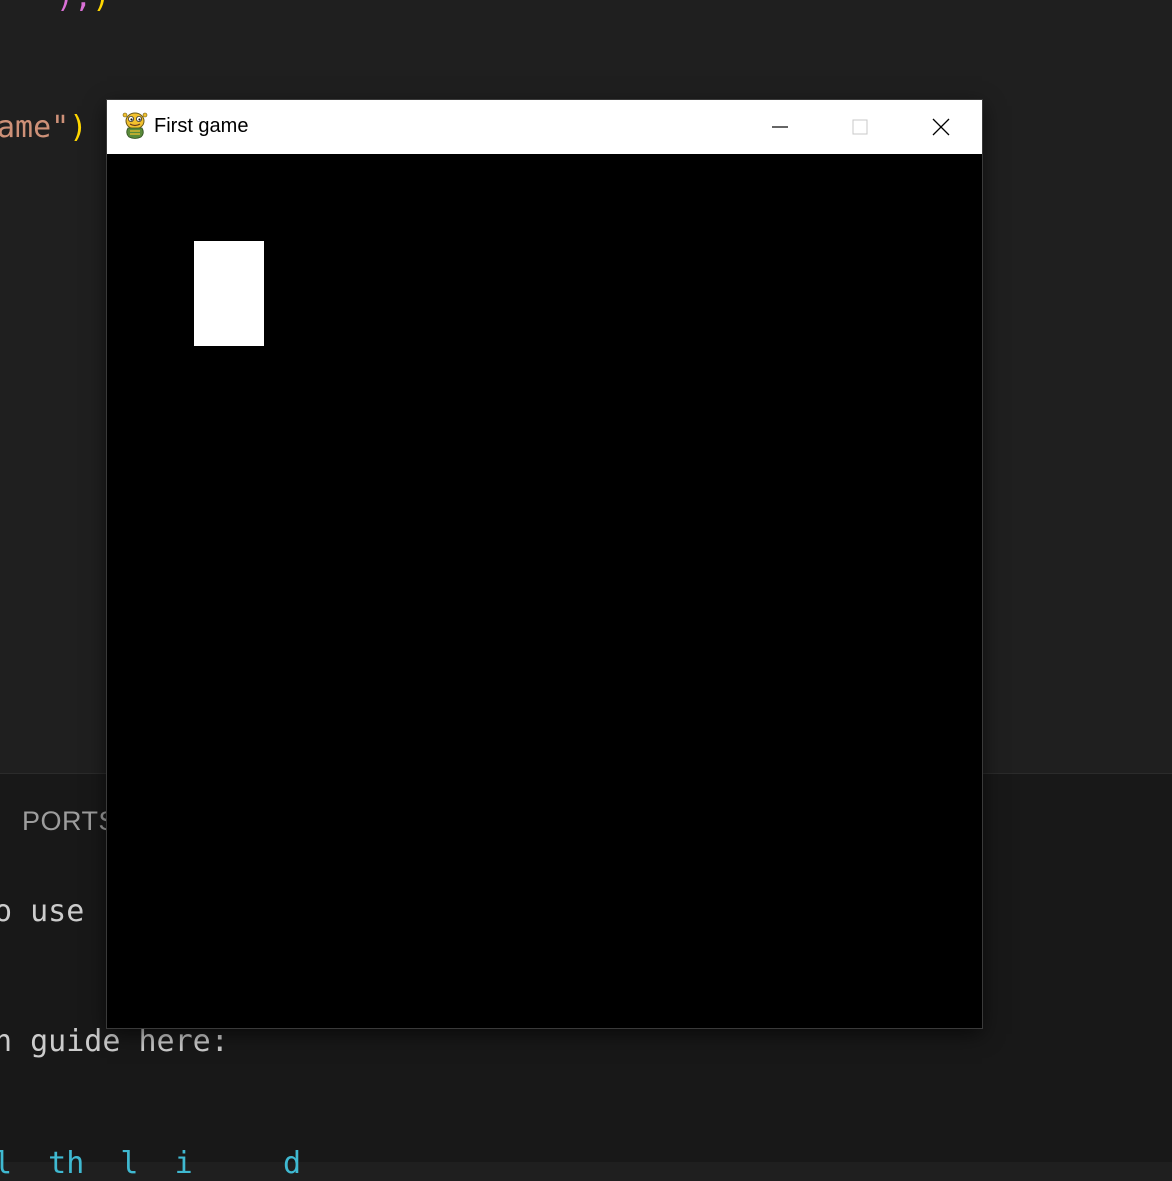  Describe the element at coordinates (42, 911) in the screenshot. I see `terminal-line: o use` at that location.